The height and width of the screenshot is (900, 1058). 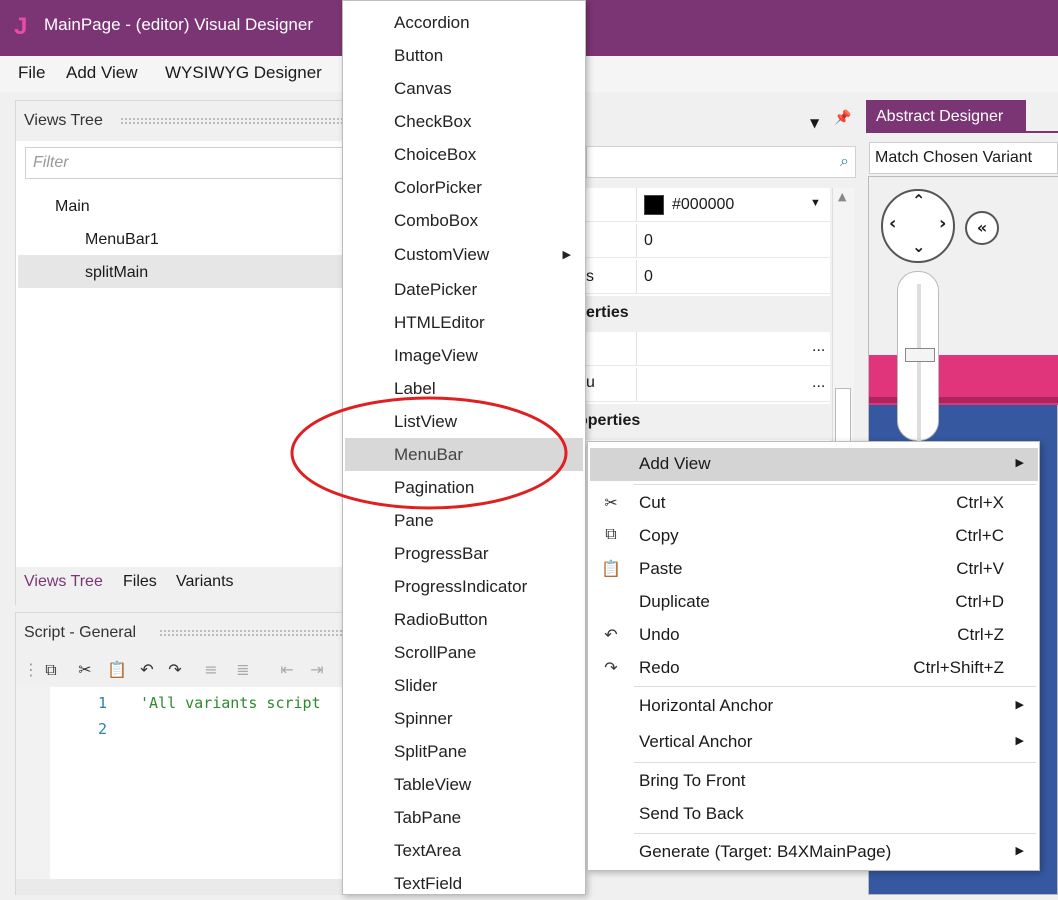 What do you see at coordinates (464, 88) in the screenshot?
I see `dropdown-item-canvas: Canvas` at bounding box center [464, 88].